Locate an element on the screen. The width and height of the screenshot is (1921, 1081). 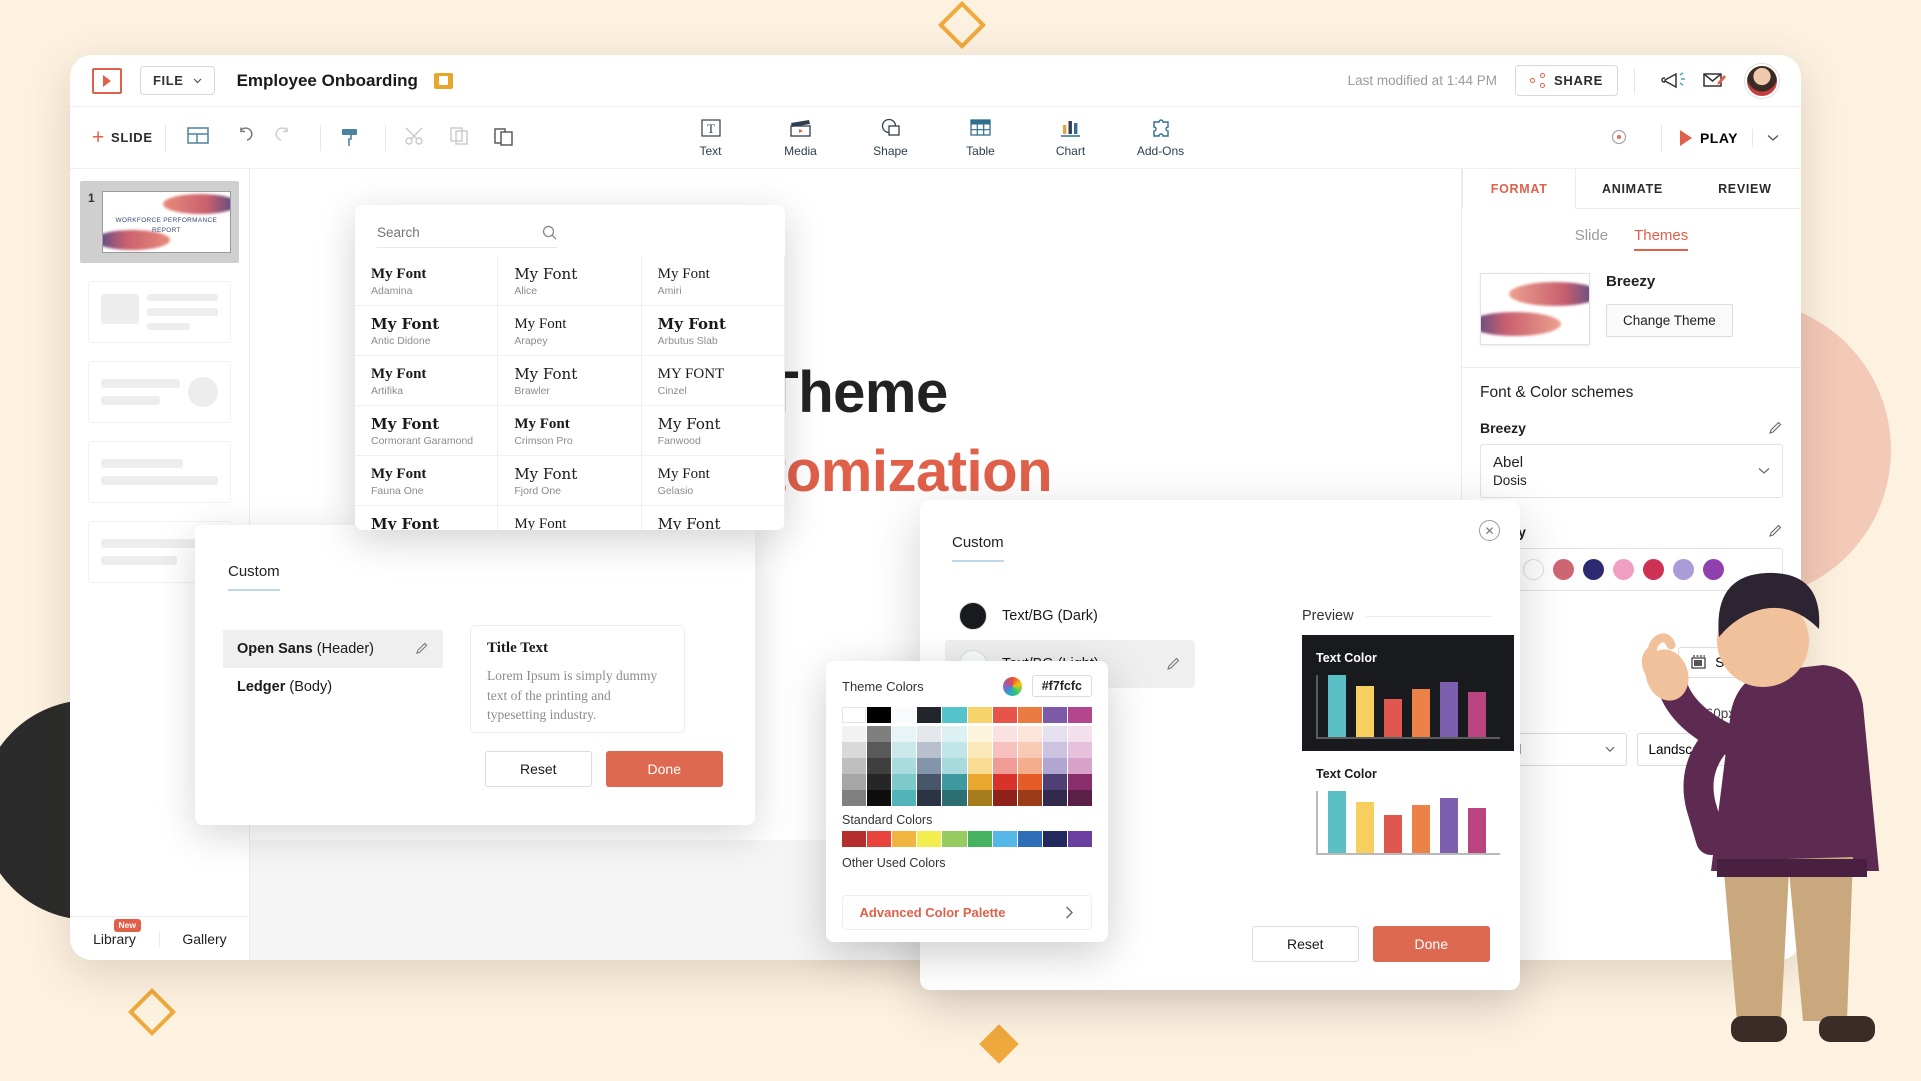
close-icon: ✕ is located at coordinates (1489, 530).